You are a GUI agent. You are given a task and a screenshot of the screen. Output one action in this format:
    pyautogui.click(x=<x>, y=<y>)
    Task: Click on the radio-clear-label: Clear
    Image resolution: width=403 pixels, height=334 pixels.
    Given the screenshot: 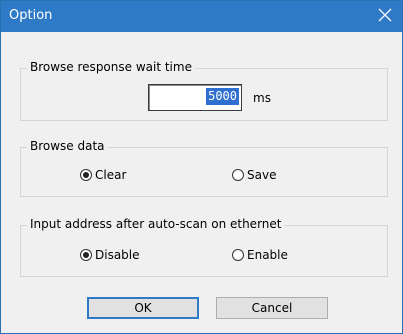 What is the action you would take?
    pyautogui.click(x=111, y=175)
    